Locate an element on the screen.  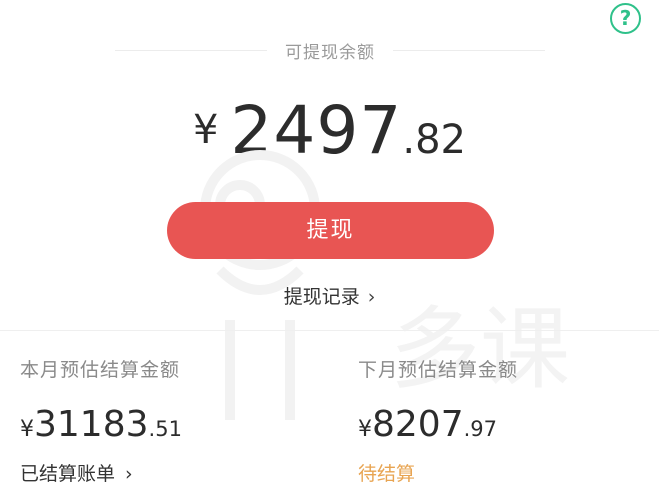
next-month-amount: ¥8207.97 is located at coordinates (508, 424).